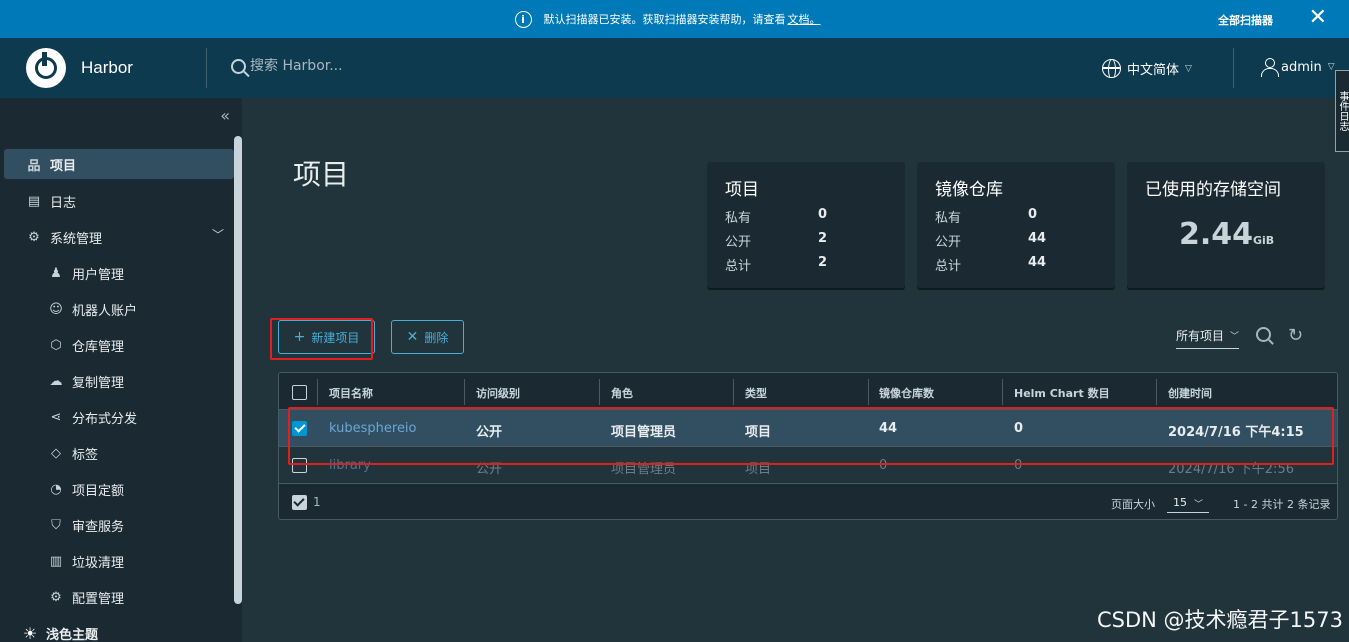 Image resolution: width=1349 pixels, height=642 pixels. I want to click on sidebar-item-label: 机器人账户, so click(105, 311).